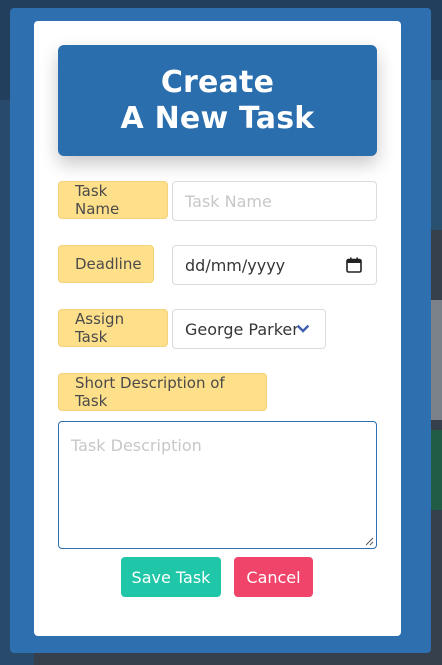  Describe the element at coordinates (228, 201) in the screenshot. I see `task-name-placeholder: Task Name` at that location.